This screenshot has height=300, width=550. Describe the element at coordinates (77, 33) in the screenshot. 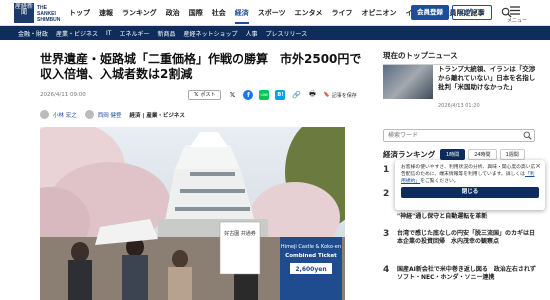

I see `subnav-industry: 産業・ビジネス` at that location.